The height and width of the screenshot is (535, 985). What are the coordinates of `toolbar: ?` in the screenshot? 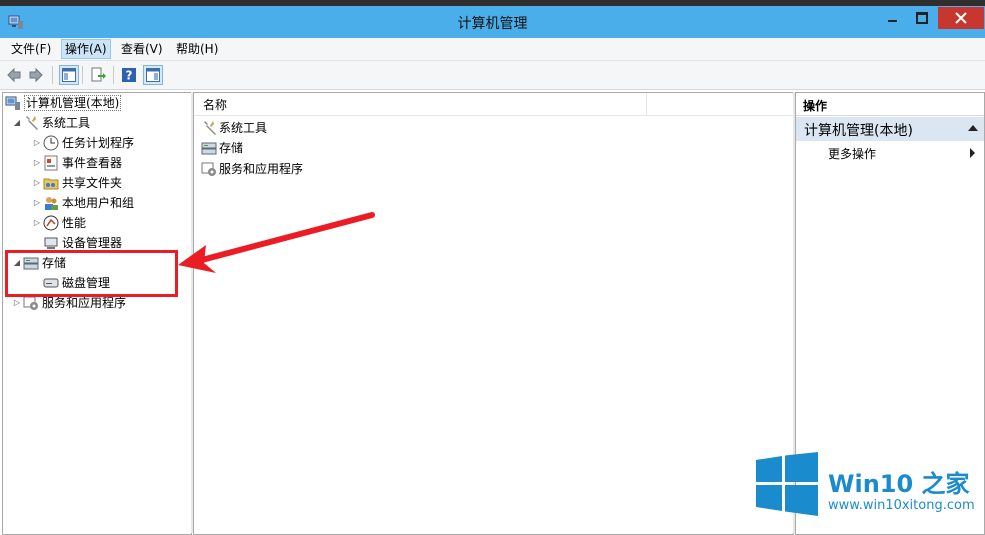 It's located at (492, 75).